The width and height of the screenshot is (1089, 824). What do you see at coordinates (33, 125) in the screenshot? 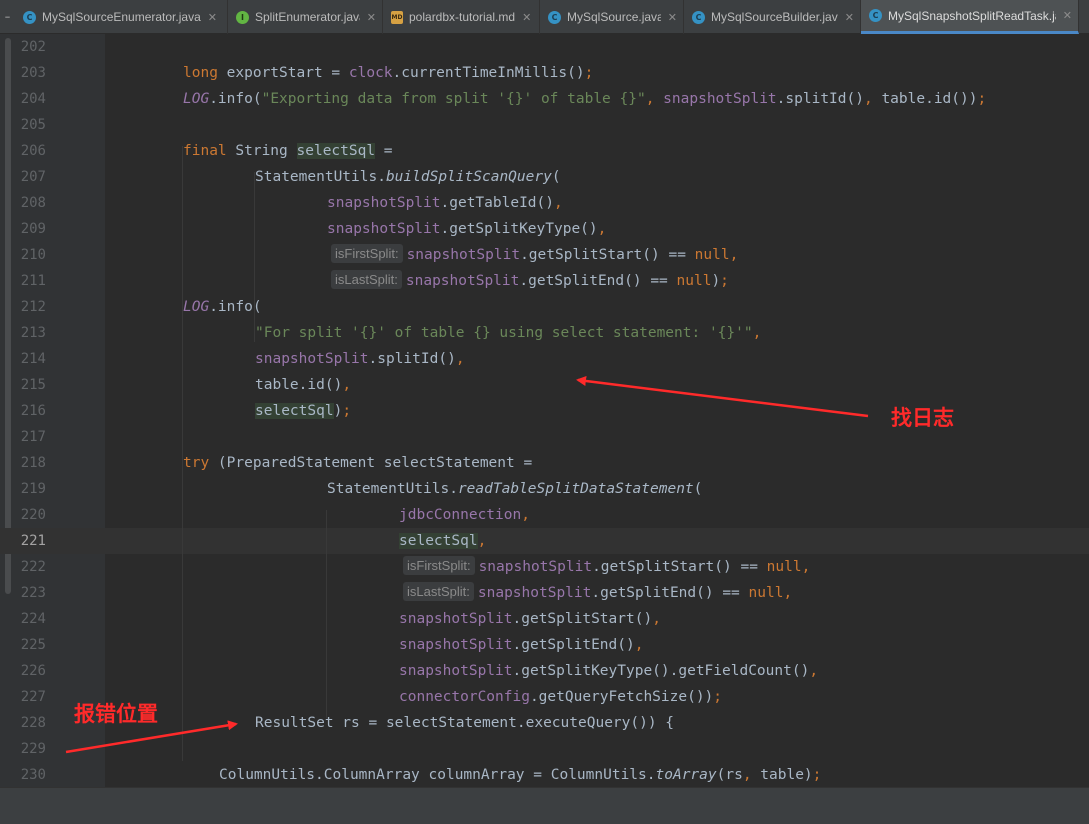
I see `line-number: 205` at bounding box center [33, 125].